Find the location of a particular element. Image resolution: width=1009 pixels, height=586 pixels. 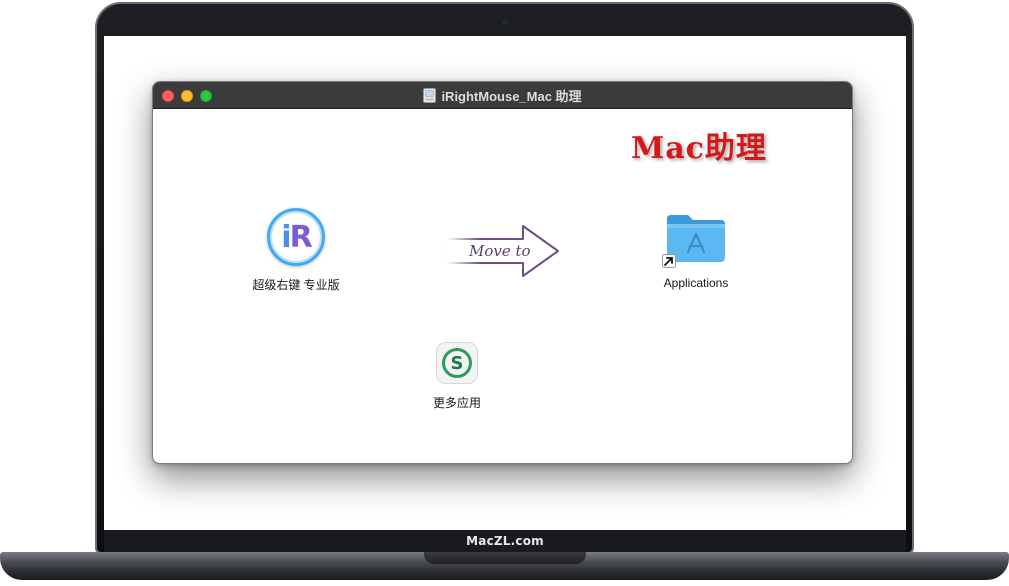

arrow-right-icon: Move to is located at coordinates (502, 251).